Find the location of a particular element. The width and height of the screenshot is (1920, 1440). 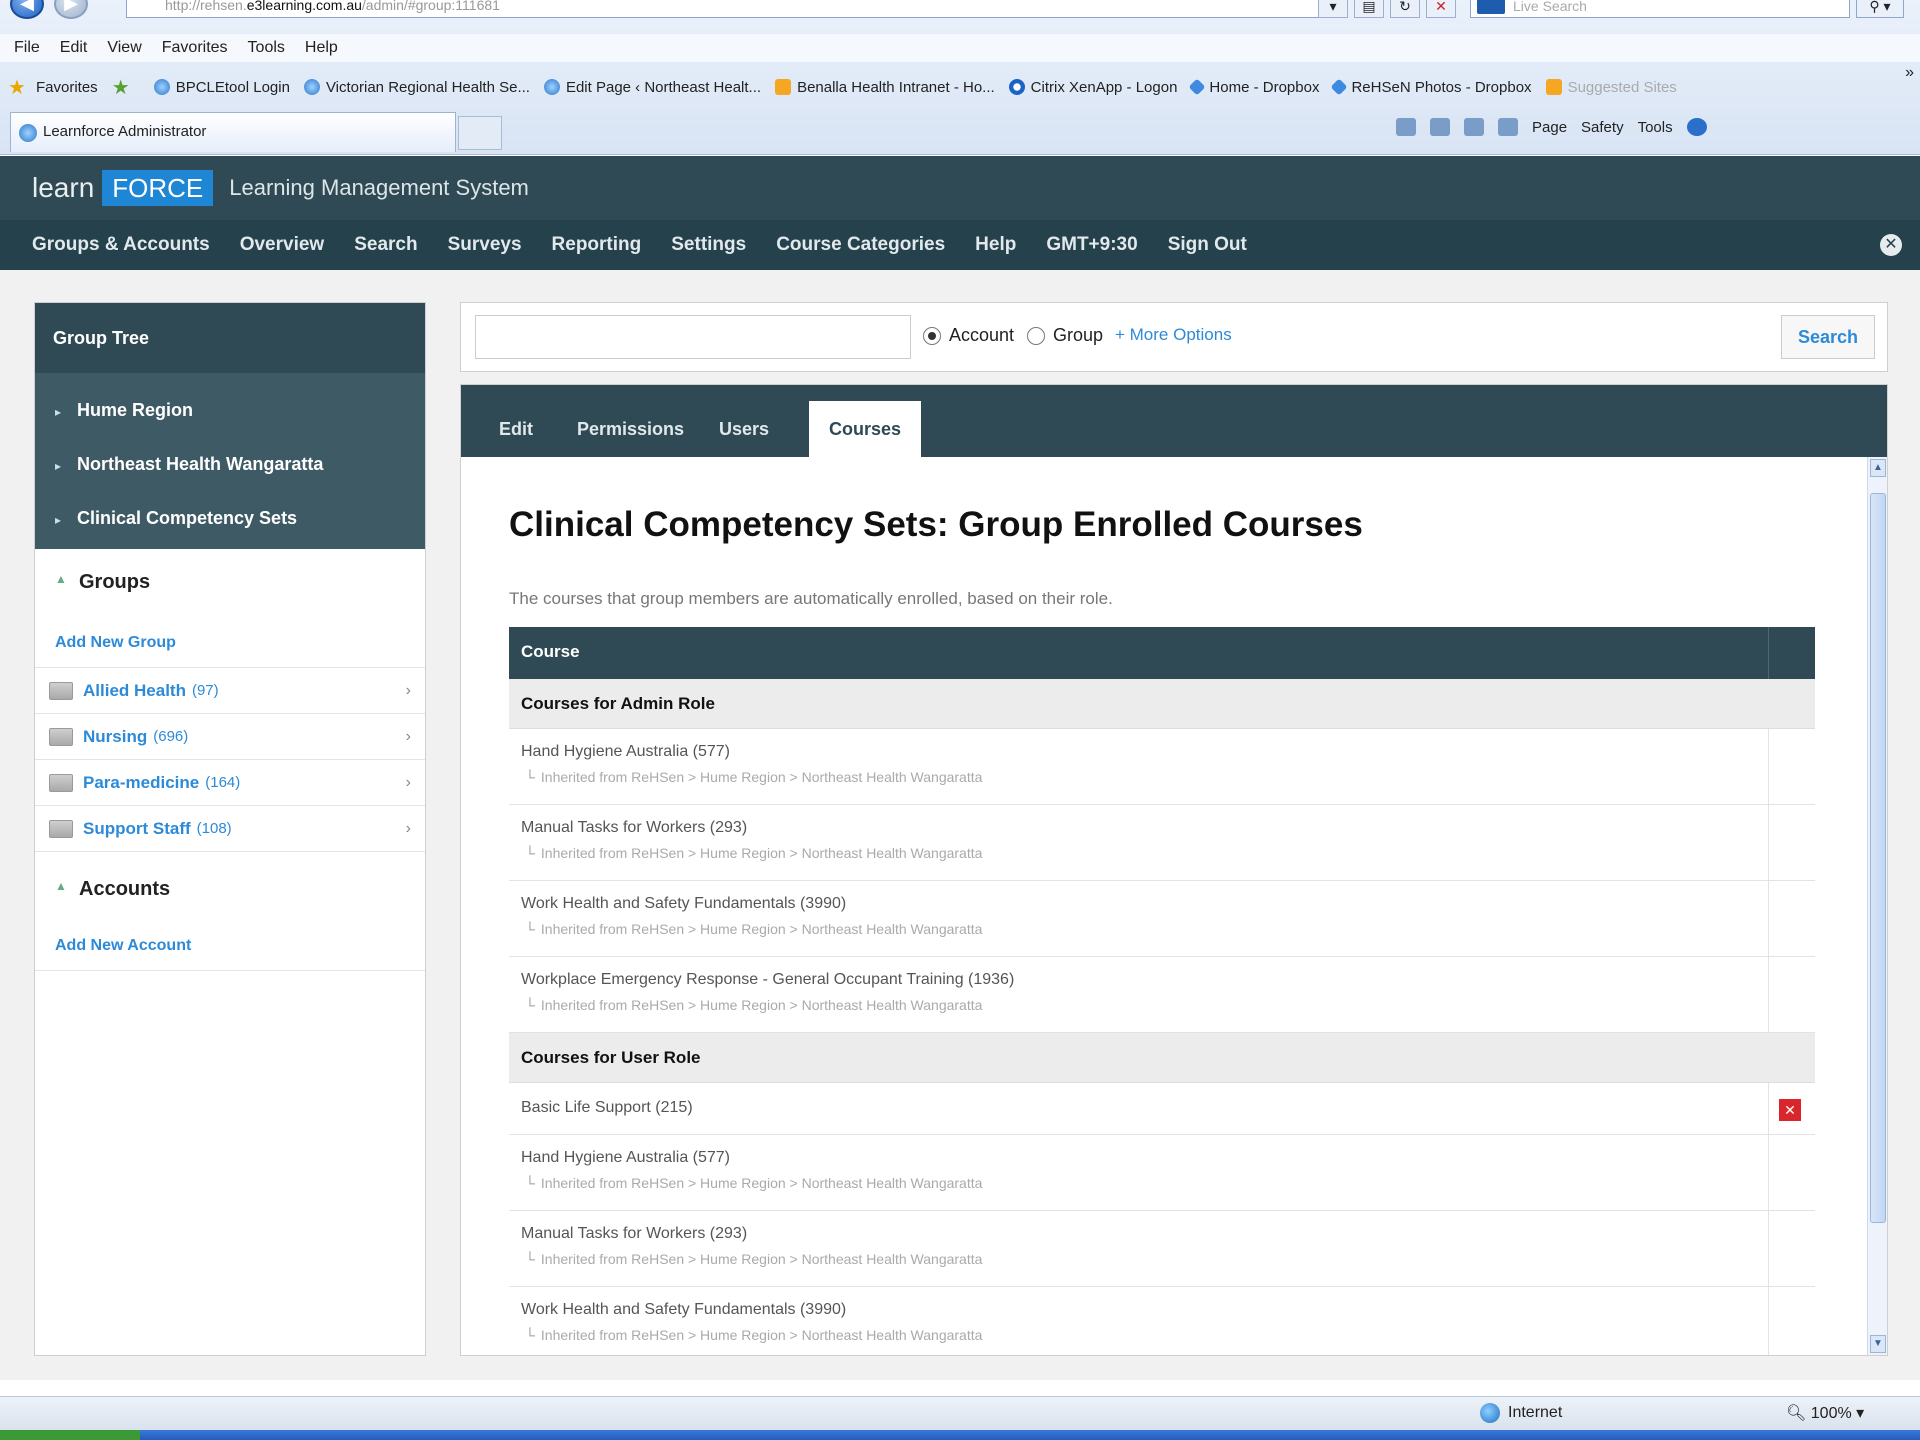

logo-force: FORCE is located at coordinates (158, 188).